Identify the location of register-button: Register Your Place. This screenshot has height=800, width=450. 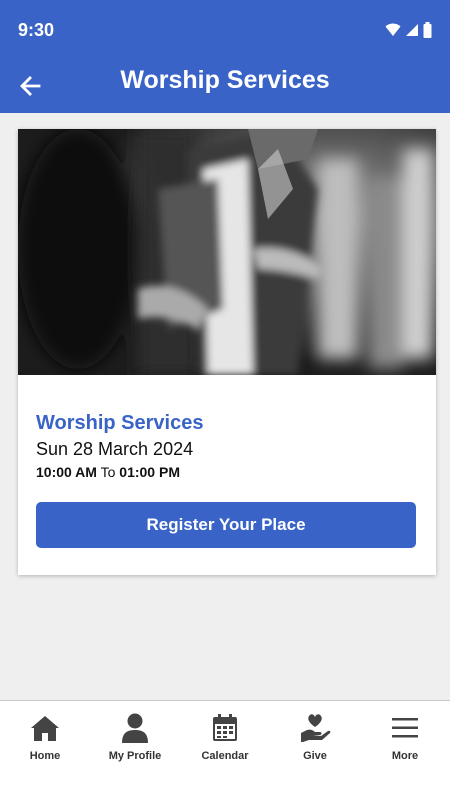
(226, 525).